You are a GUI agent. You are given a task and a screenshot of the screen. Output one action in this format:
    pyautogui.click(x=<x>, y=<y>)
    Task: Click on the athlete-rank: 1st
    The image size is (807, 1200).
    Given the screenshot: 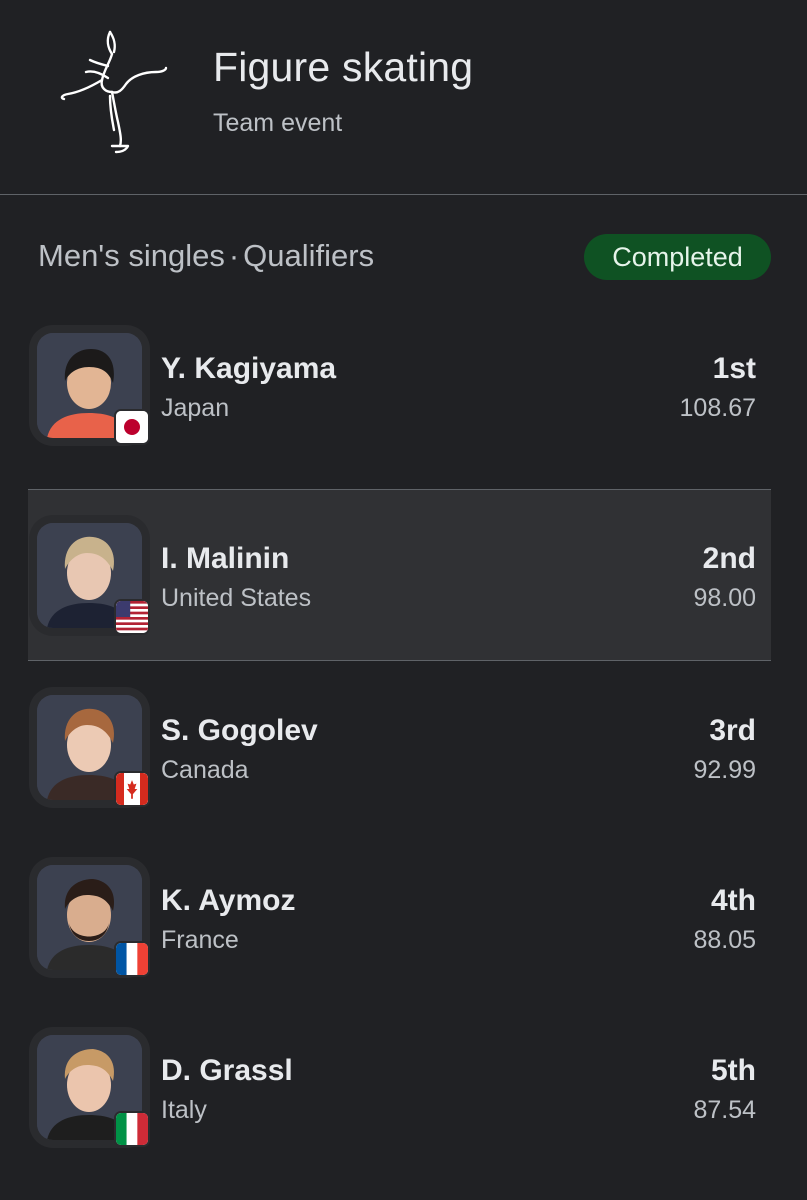 What is the action you would take?
    pyautogui.click(x=734, y=368)
    